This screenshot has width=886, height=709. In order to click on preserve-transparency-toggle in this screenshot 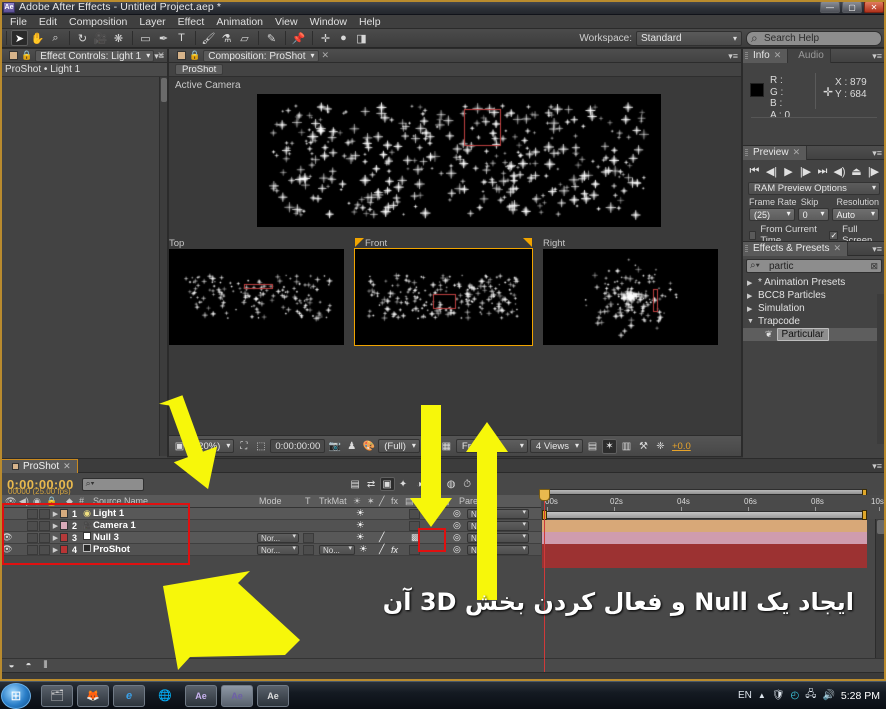, I will do `click(308, 549)`.